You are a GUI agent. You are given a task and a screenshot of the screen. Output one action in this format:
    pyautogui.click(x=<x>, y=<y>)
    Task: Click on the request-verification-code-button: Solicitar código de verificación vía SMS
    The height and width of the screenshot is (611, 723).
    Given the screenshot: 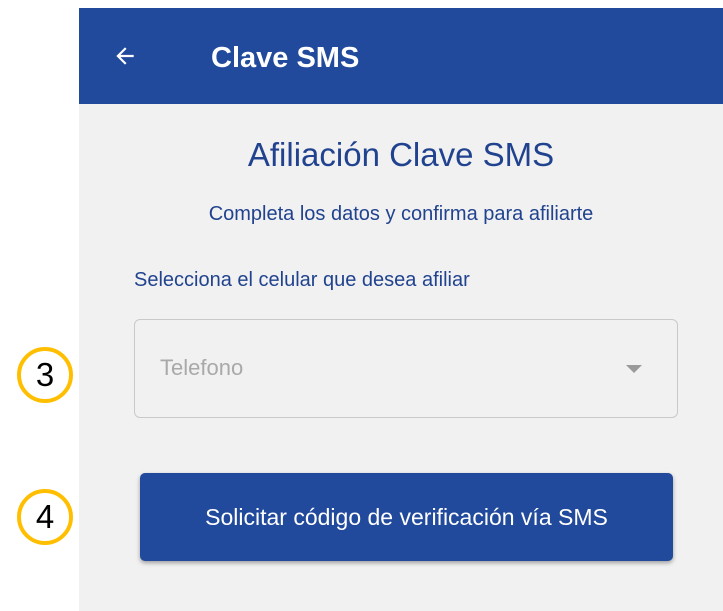 What is the action you would take?
    pyautogui.click(x=406, y=517)
    